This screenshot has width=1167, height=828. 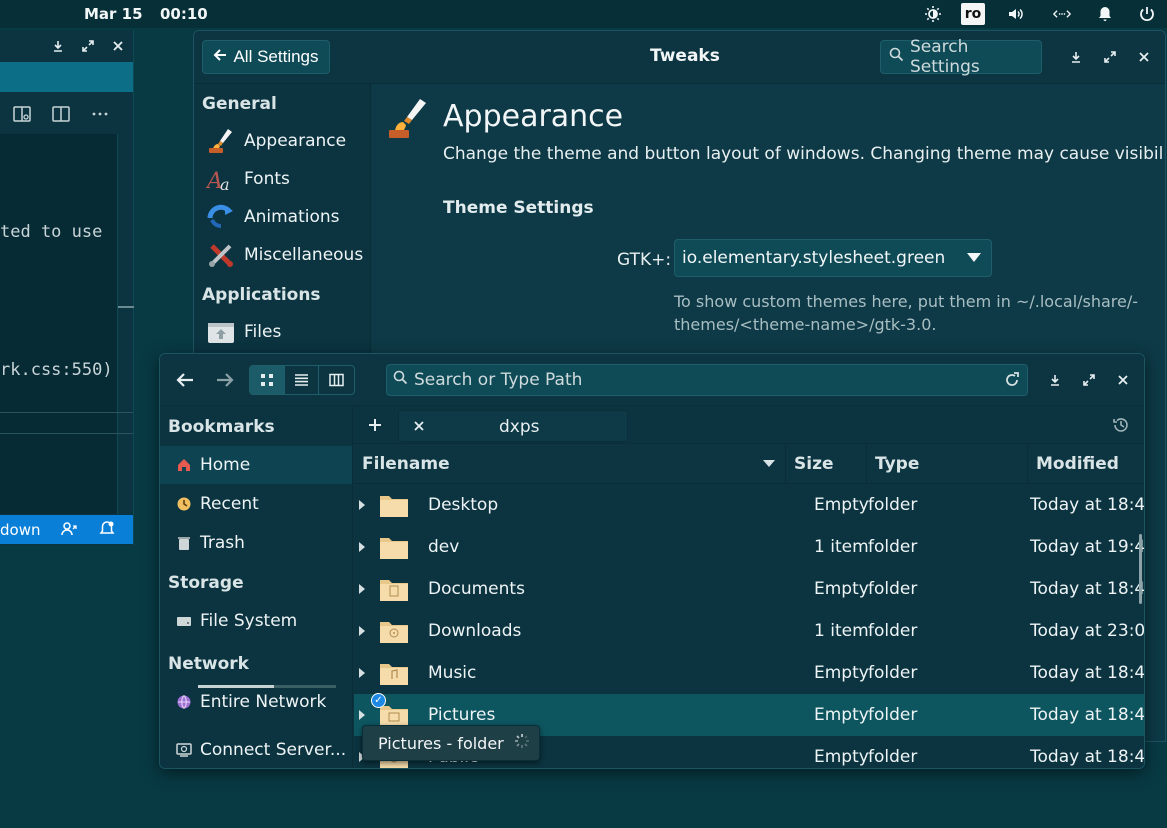 What do you see at coordinates (947, 464) in the screenshot?
I see `column-header-type: Type` at bounding box center [947, 464].